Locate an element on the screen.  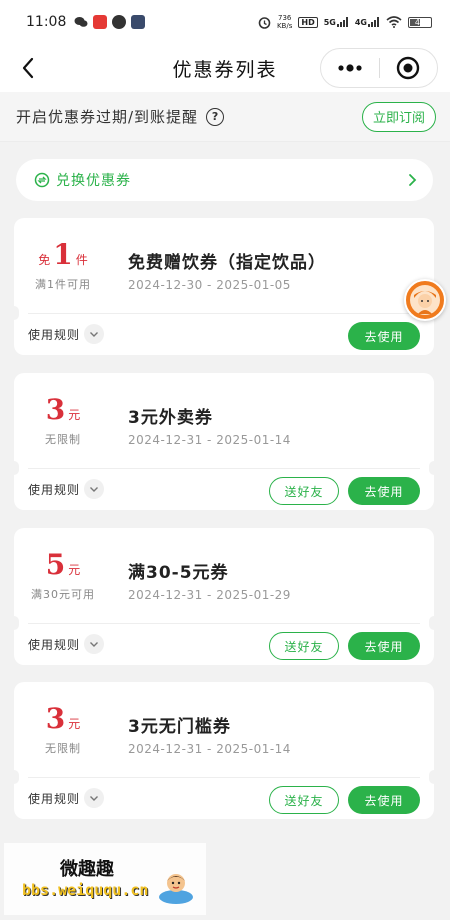
network-speed-value: 736 is located at coordinates (284, 18).